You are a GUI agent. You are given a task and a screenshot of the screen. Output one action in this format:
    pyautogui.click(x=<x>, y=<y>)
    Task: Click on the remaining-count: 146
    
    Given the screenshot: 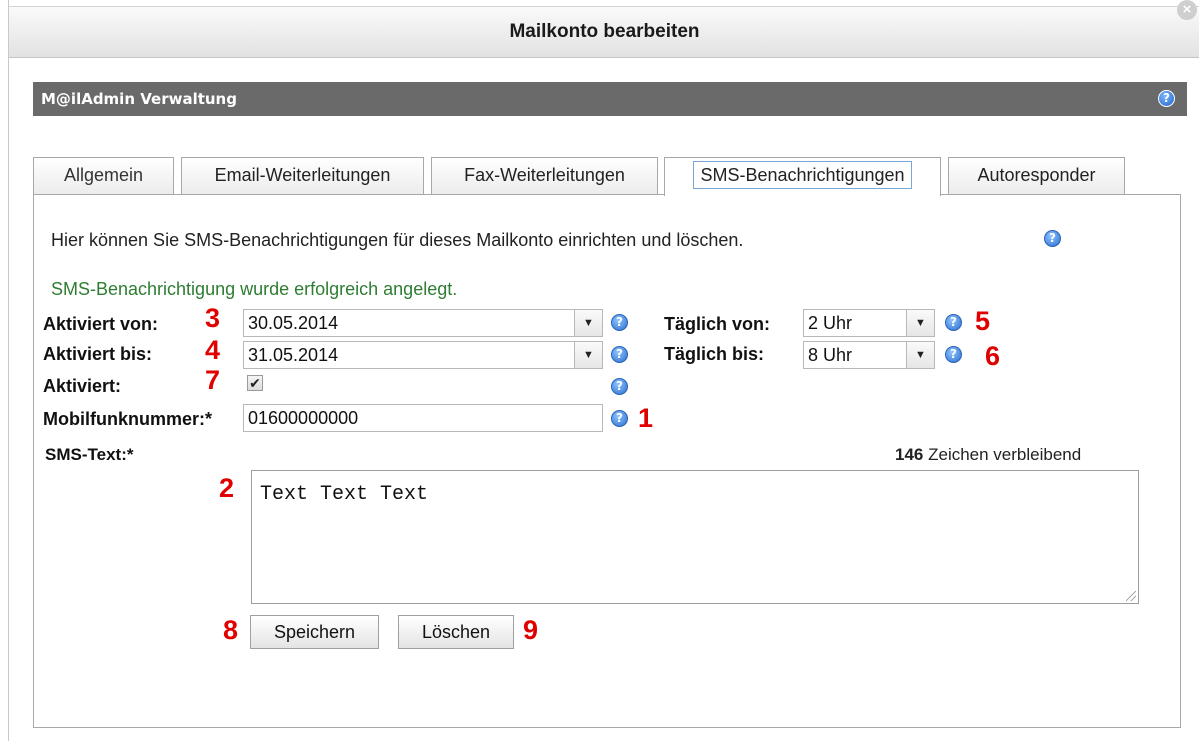 What is the action you would take?
    pyautogui.click(x=909, y=454)
    